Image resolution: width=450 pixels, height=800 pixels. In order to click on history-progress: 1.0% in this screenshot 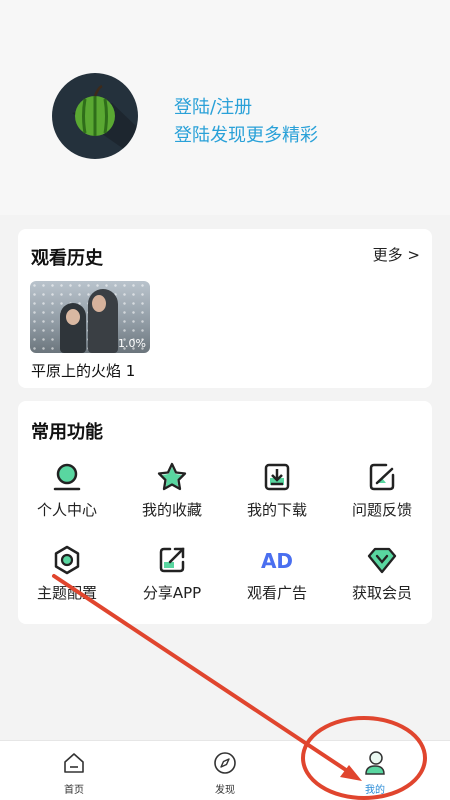, I will do `click(132, 343)`.